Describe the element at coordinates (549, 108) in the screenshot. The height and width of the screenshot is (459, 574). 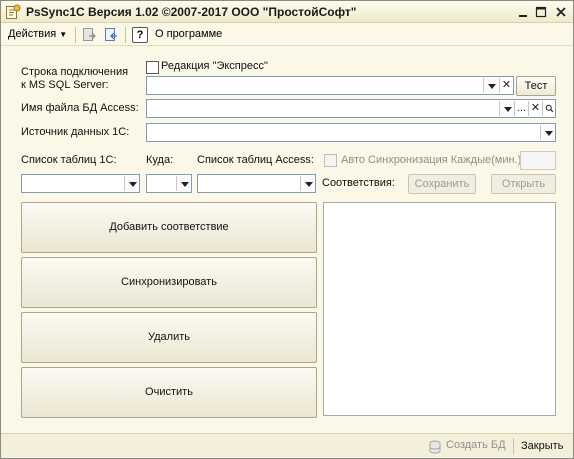
I see `search-icon` at that location.